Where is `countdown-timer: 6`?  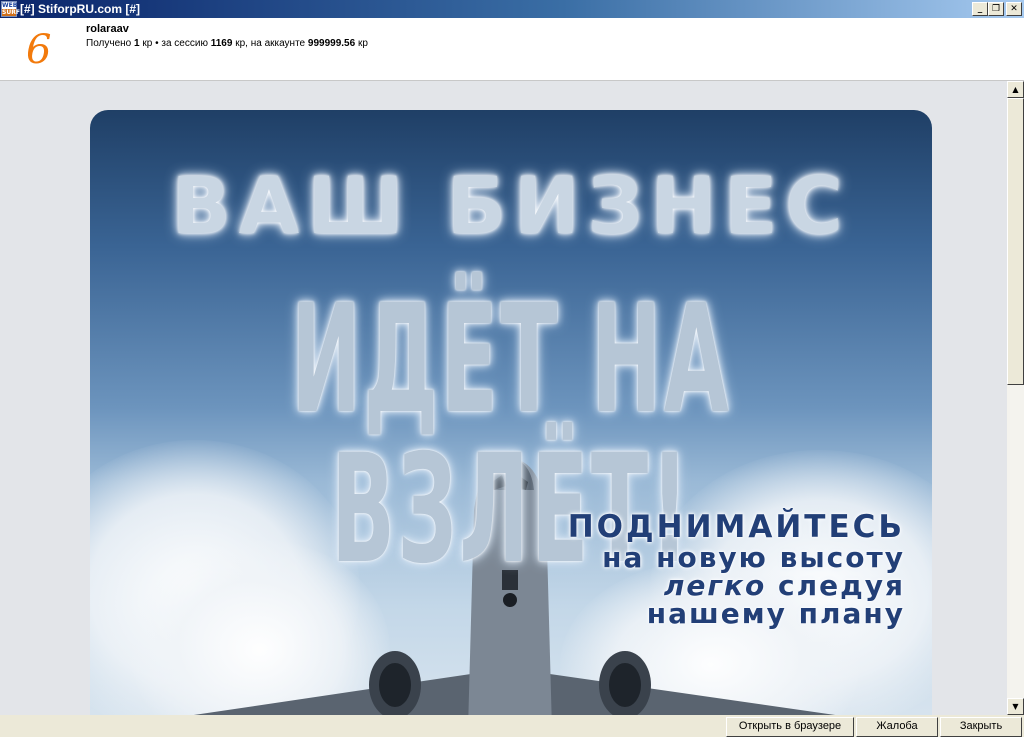 countdown-timer: 6 is located at coordinates (39, 50).